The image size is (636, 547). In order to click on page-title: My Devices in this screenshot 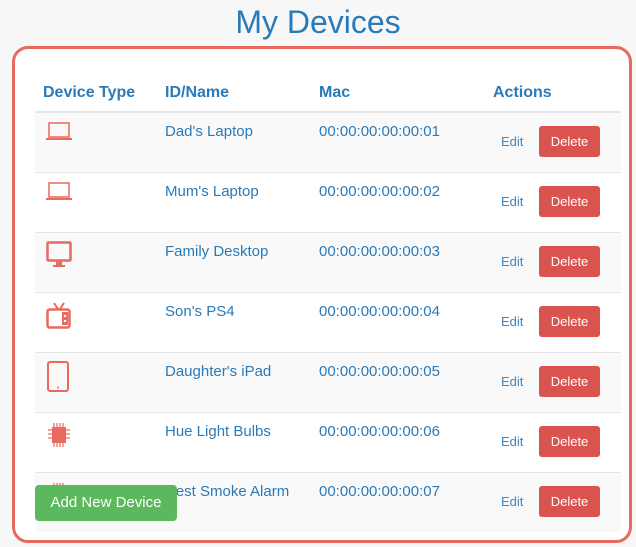, I will do `click(318, 22)`.